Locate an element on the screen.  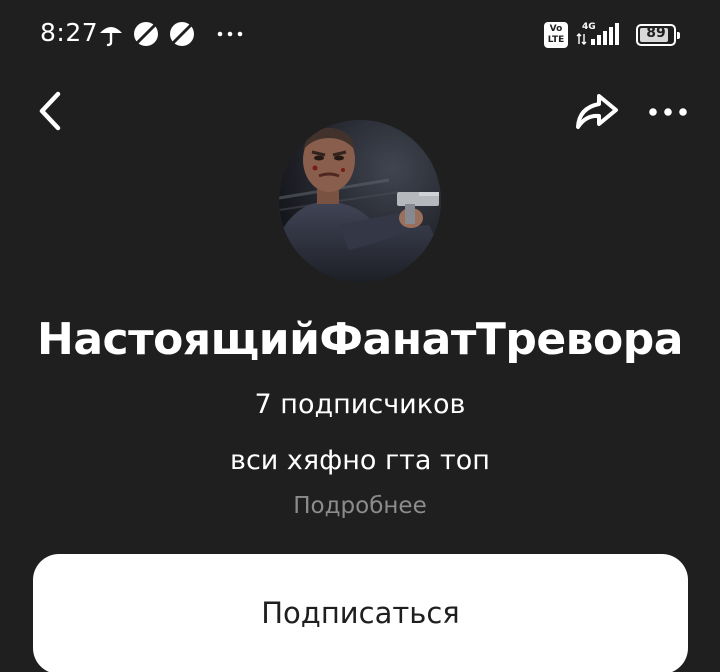
status-bar: 8:27 Vo LTE 4G 89 is located at coordinates (360, 35).